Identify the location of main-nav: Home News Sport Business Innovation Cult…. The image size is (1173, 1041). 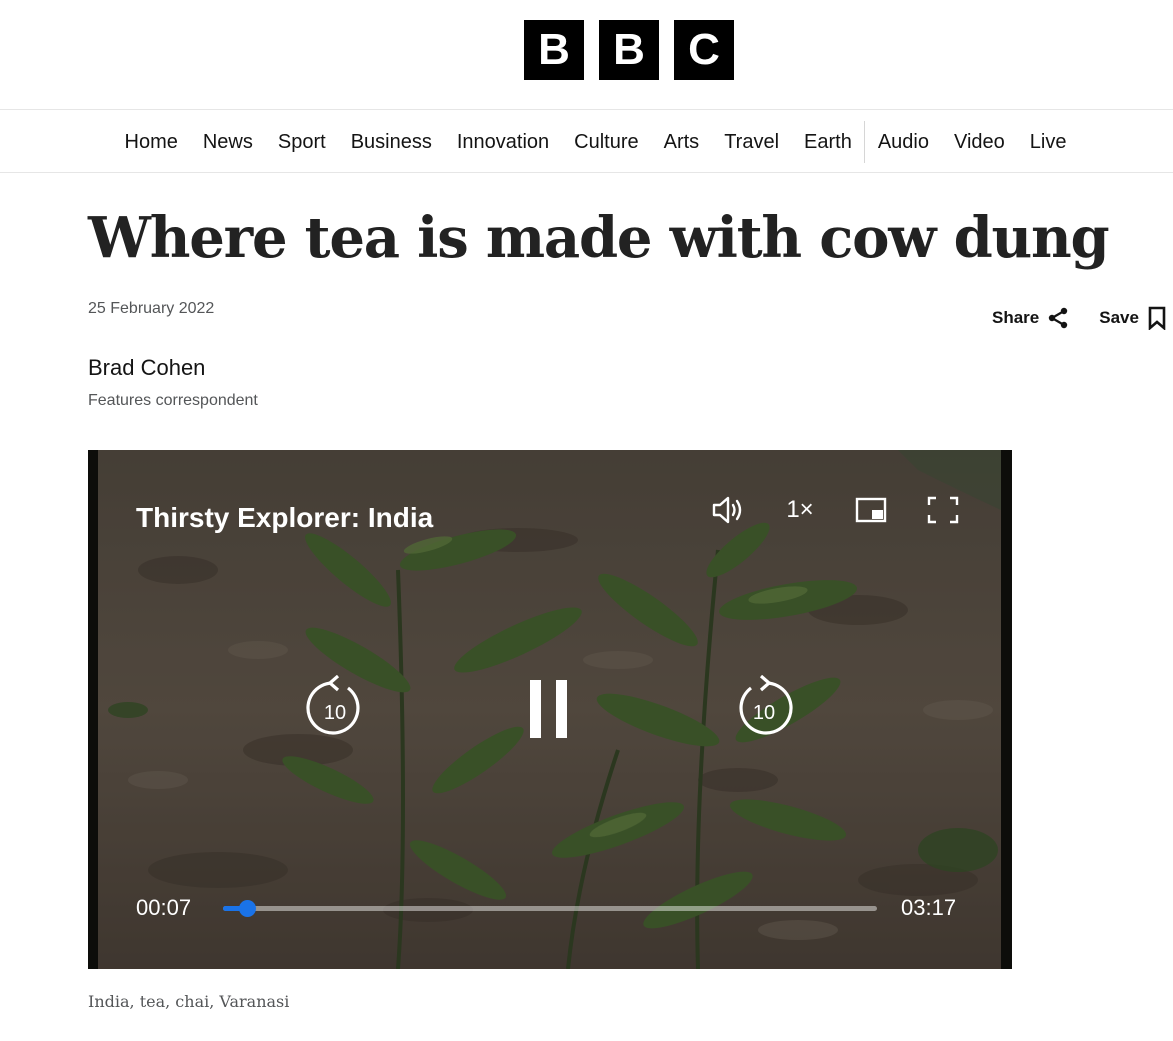
(586, 142).